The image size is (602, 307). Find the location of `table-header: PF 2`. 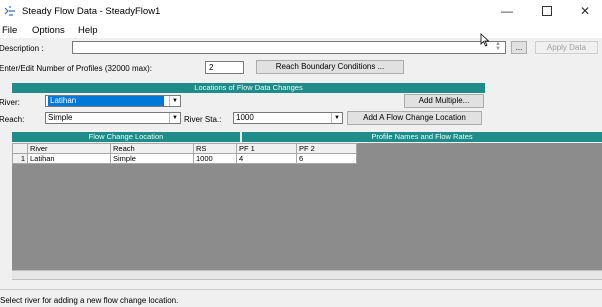

table-header: PF 2 is located at coordinates (326, 148).